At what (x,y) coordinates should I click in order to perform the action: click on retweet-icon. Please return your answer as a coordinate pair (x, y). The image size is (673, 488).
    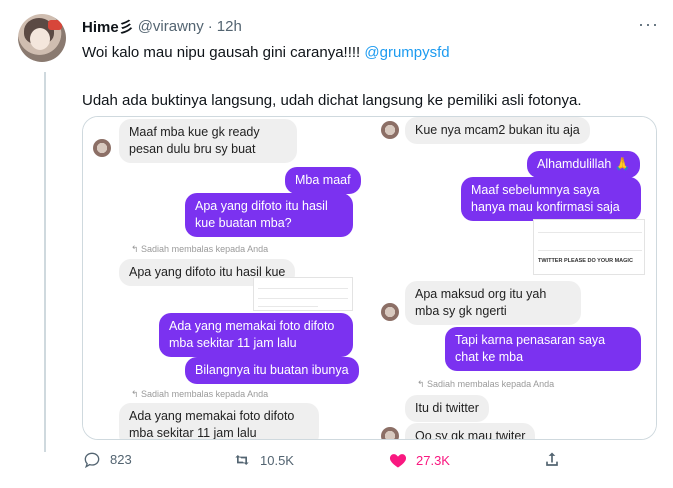
    Looking at the image, I should click on (242, 460).